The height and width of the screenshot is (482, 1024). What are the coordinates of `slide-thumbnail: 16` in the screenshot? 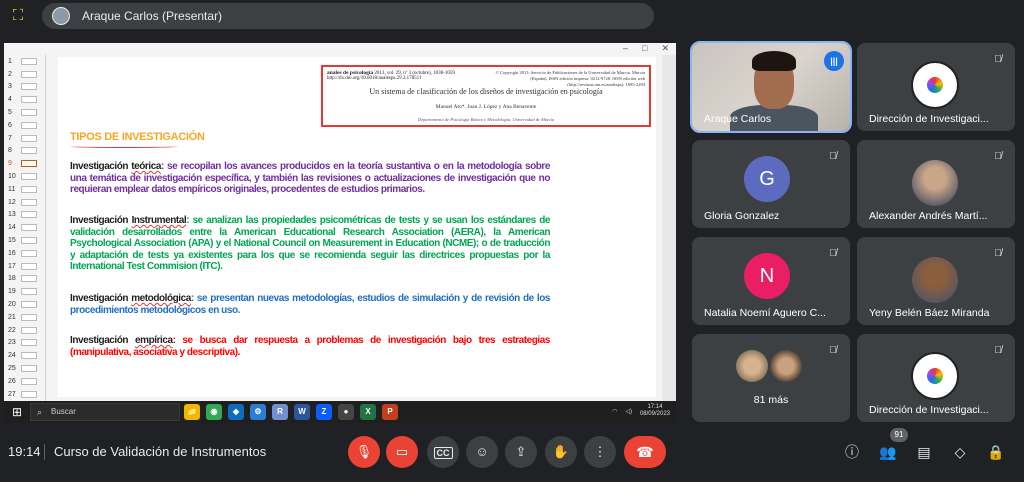 It's located at (24, 253).